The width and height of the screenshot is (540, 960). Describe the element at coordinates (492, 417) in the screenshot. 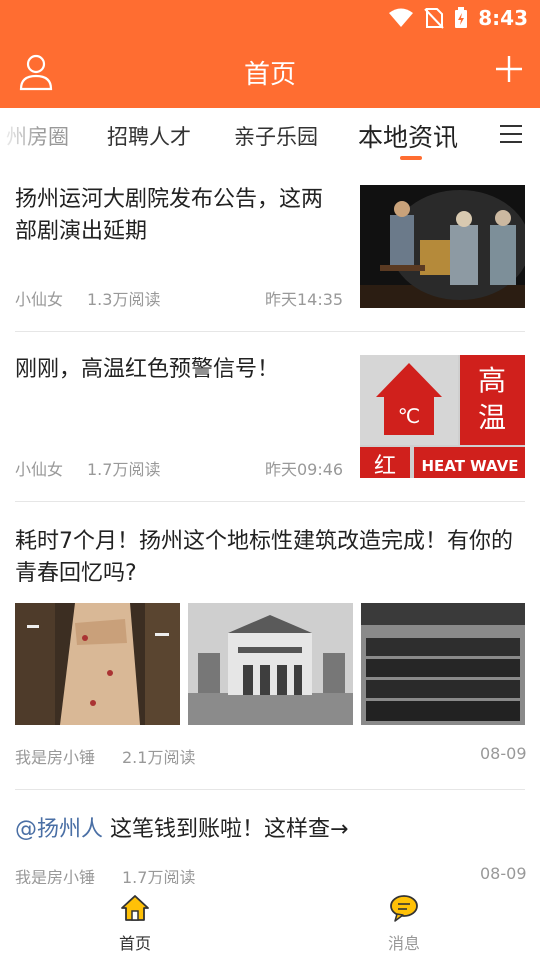

I see `image-char-temperature: 温` at that location.